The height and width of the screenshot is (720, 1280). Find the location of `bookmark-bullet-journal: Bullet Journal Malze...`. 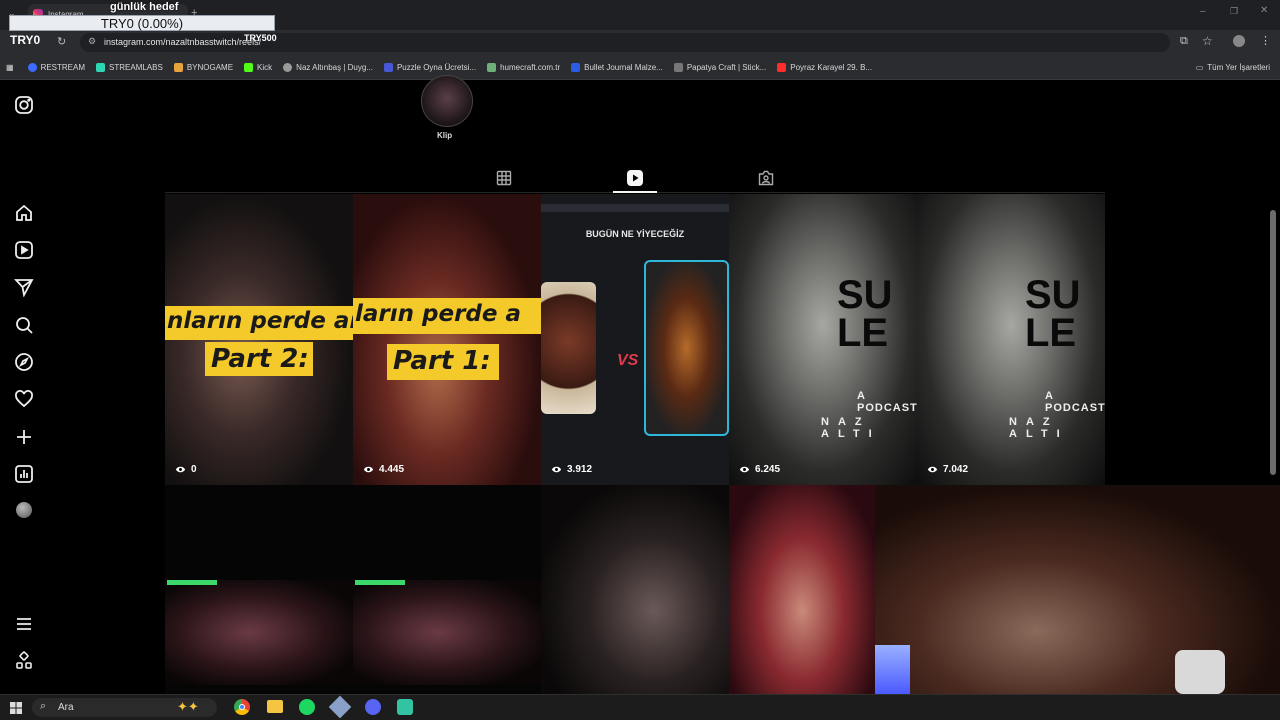

bookmark-bullet-journal: Bullet Journal Malze... is located at coordinates (617, 67).